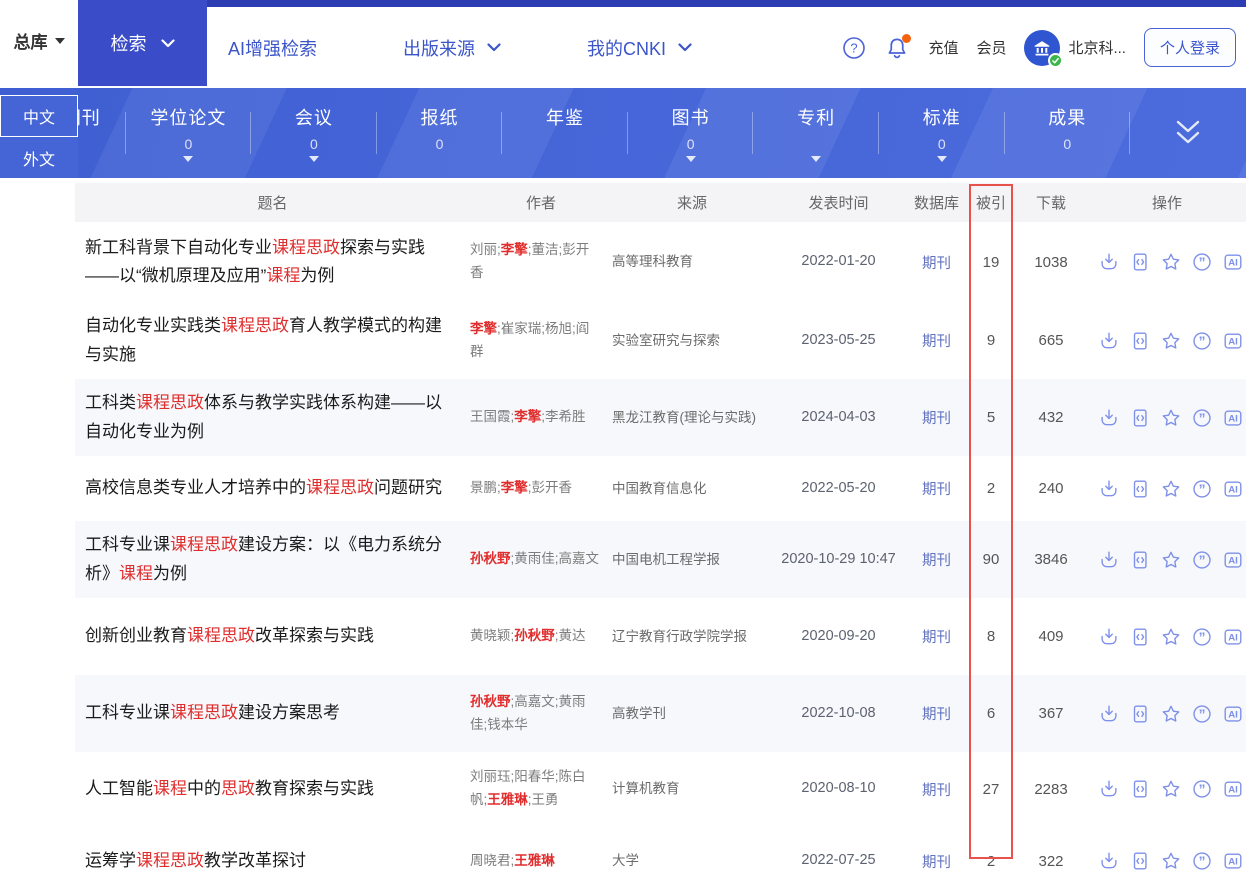  What do you see at coordinates (541, 714) in the screenshot?
I see `result-authors: 孙秋野;高嘉文;黄雨佳;钱本华` at bounding box center [541, 714].